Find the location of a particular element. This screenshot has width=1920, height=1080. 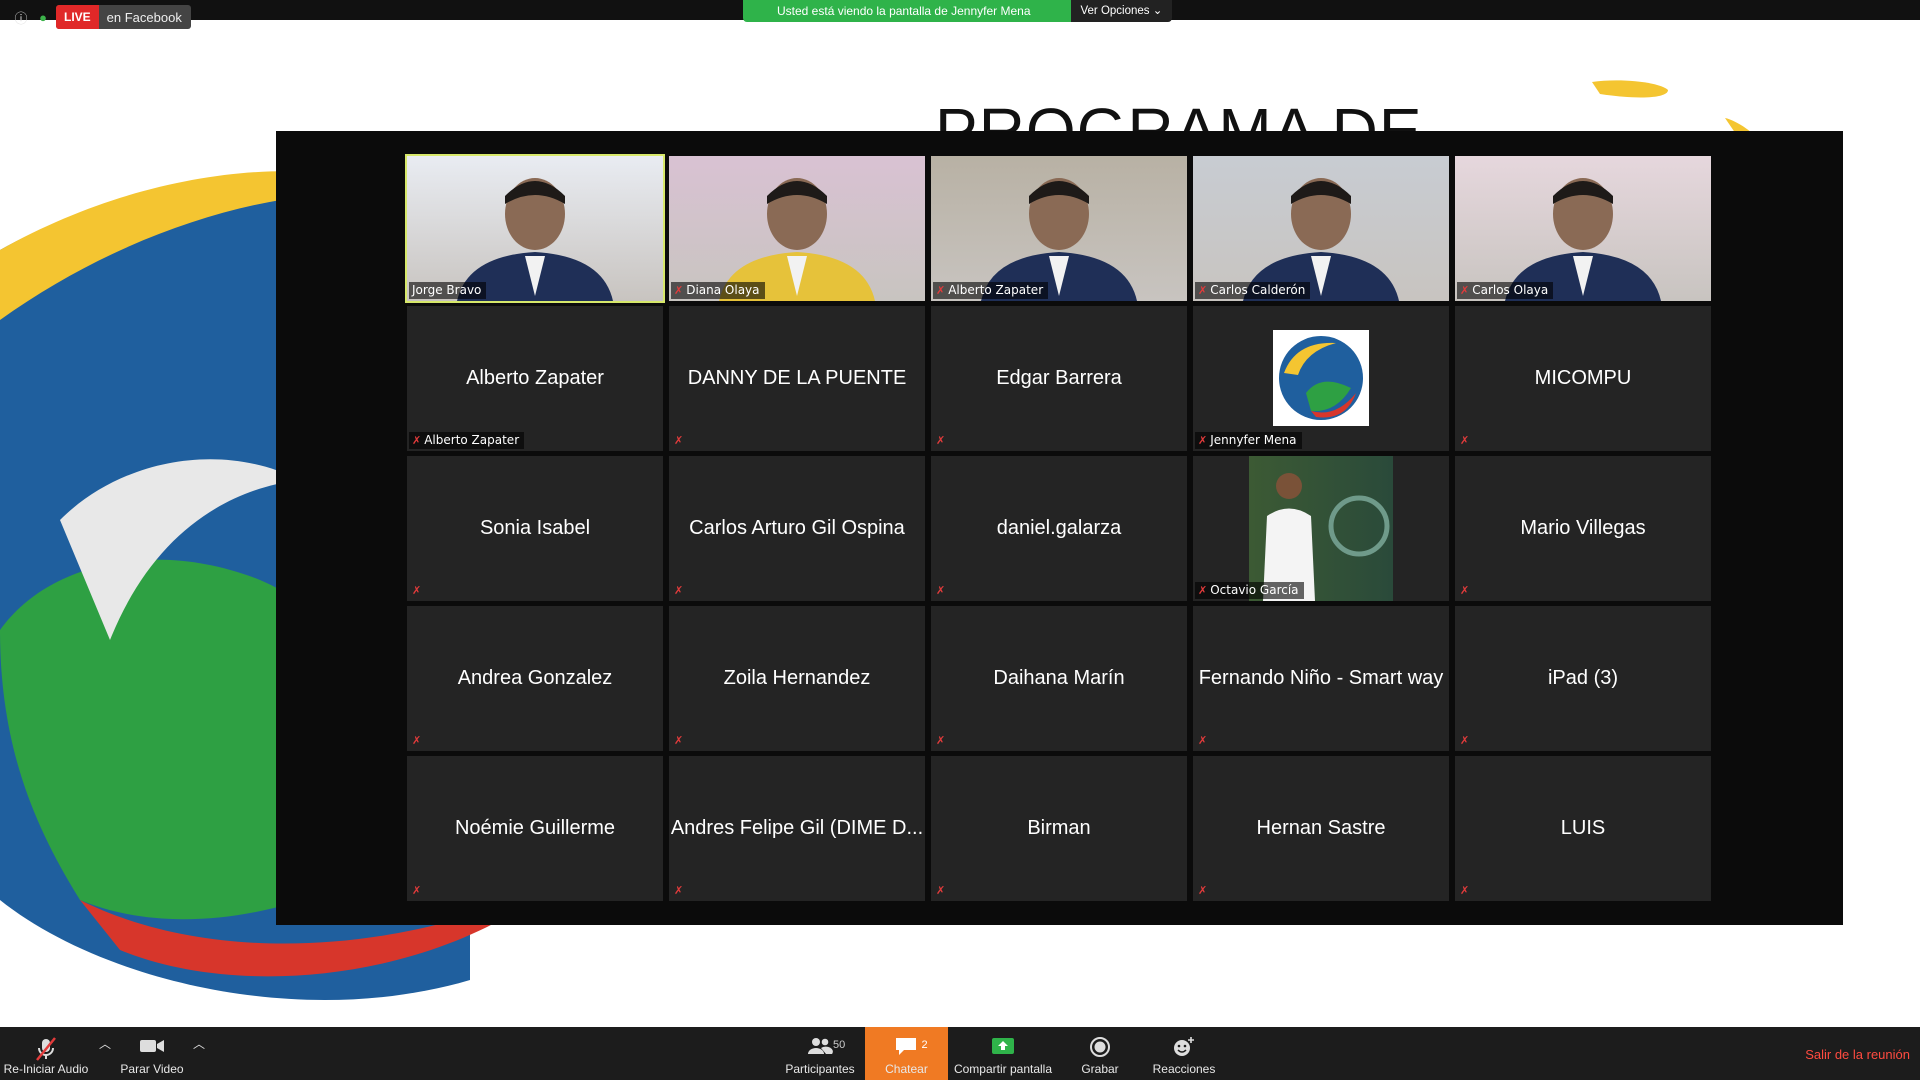

audio-options-caret-icon: ︿ is located at coordinates (105, 1043).